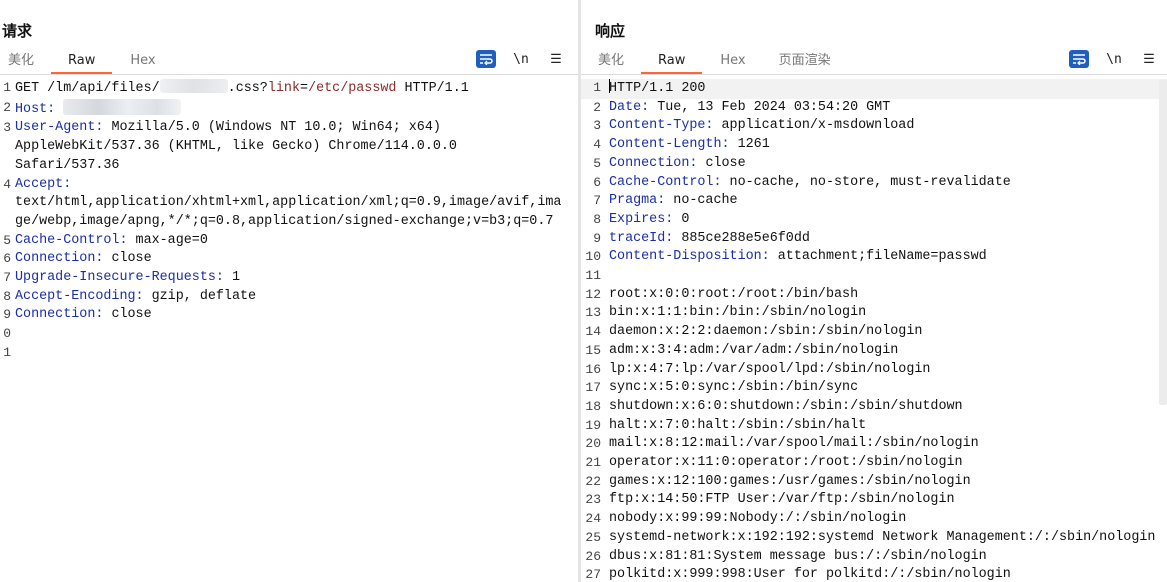 This screenshot has width=1167, height=582. I want to click on header-name: traceId:, so click(641, 238).